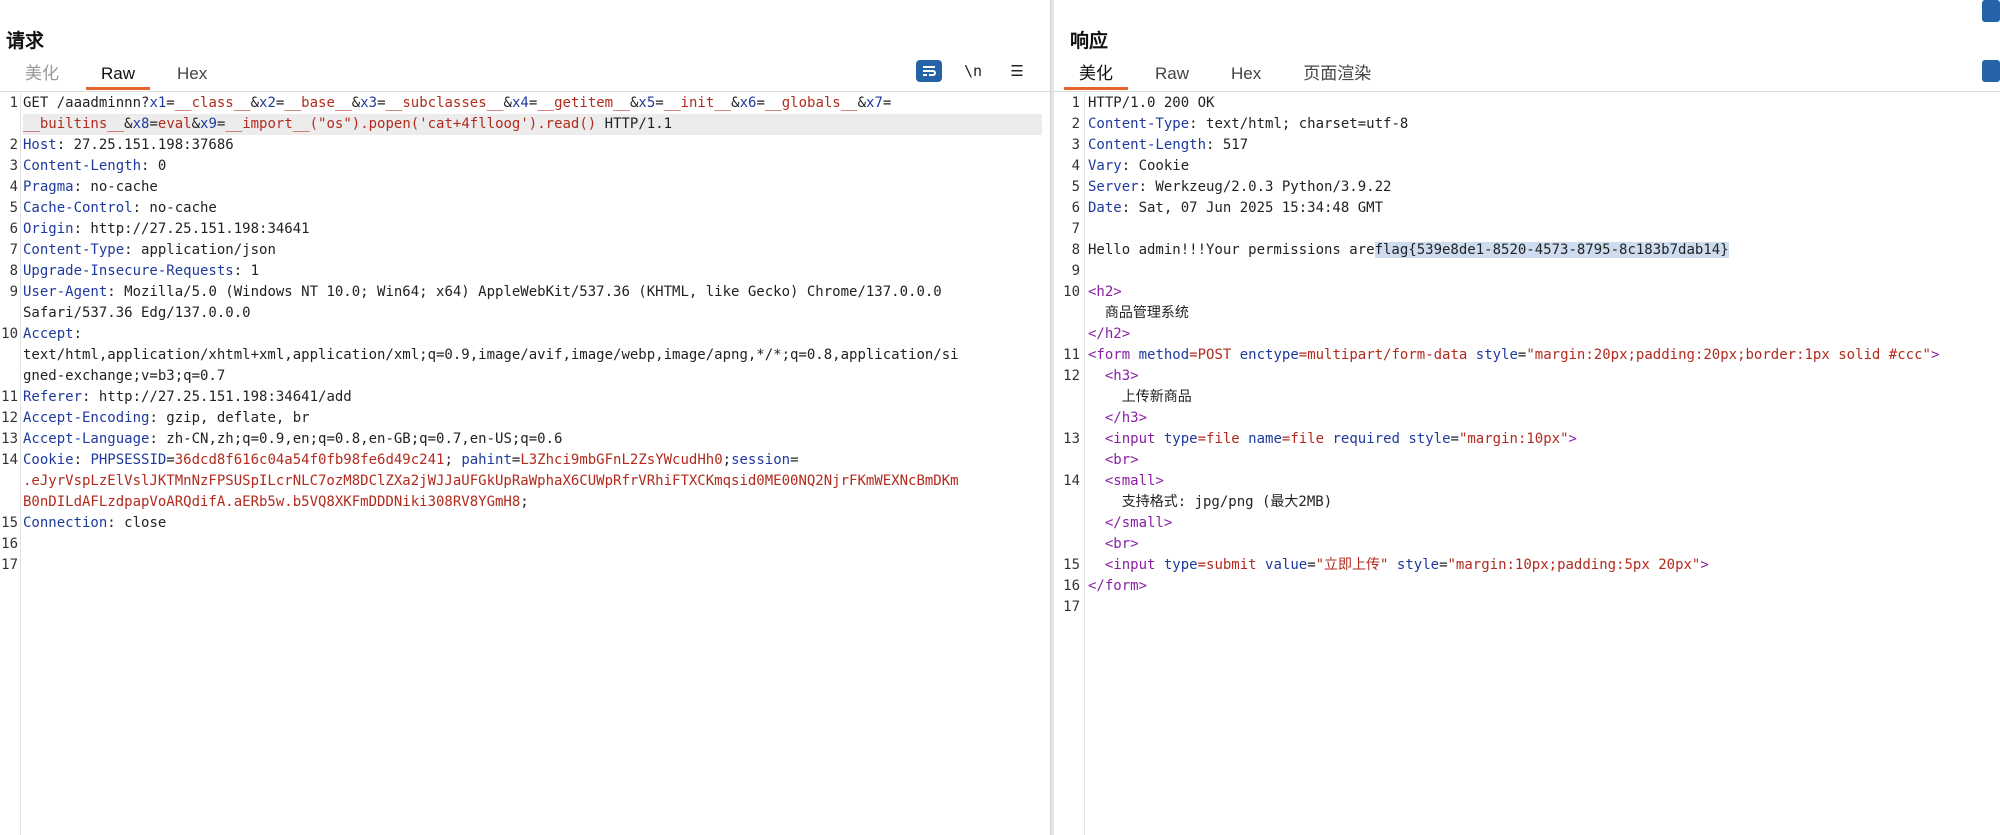 This screenshot has height=835, width=2000. Describe the element at coordinates (1071, 565) in the screenshot. I see `line-number: 15` at that location.